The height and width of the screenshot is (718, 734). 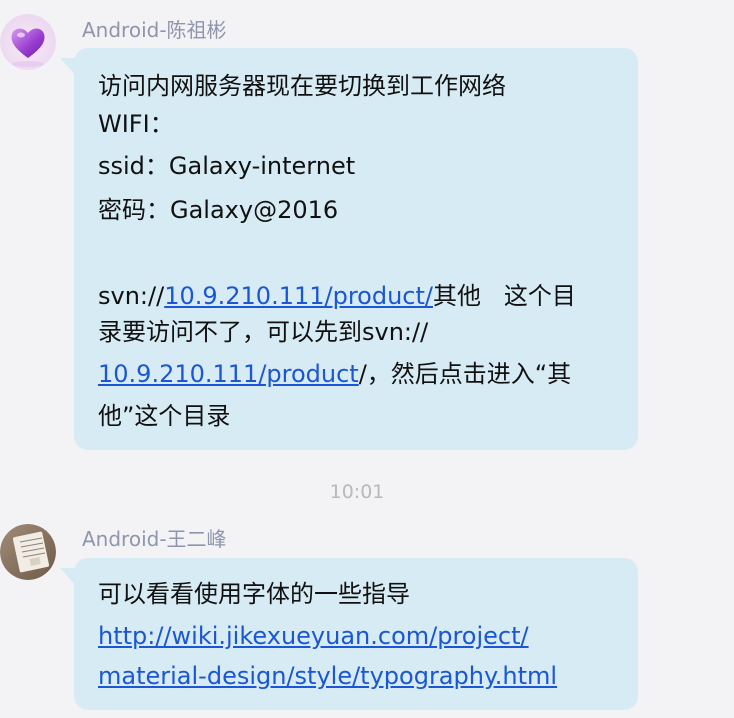 I want to click on svn-link: 10.9.210.111/product, so click(x=228, y=374).